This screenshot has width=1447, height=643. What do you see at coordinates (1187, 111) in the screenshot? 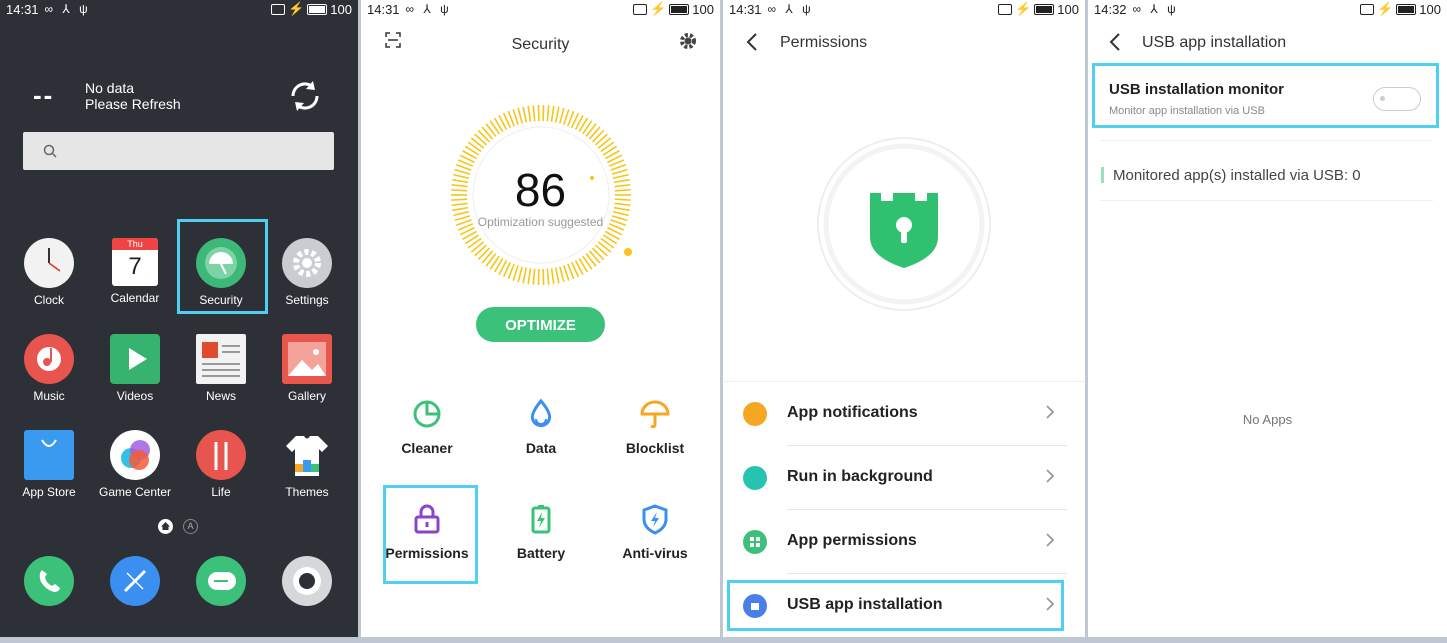
I see `monitor-subtitle: Monitor app installation via USB` at bounding box center [1187, 111].